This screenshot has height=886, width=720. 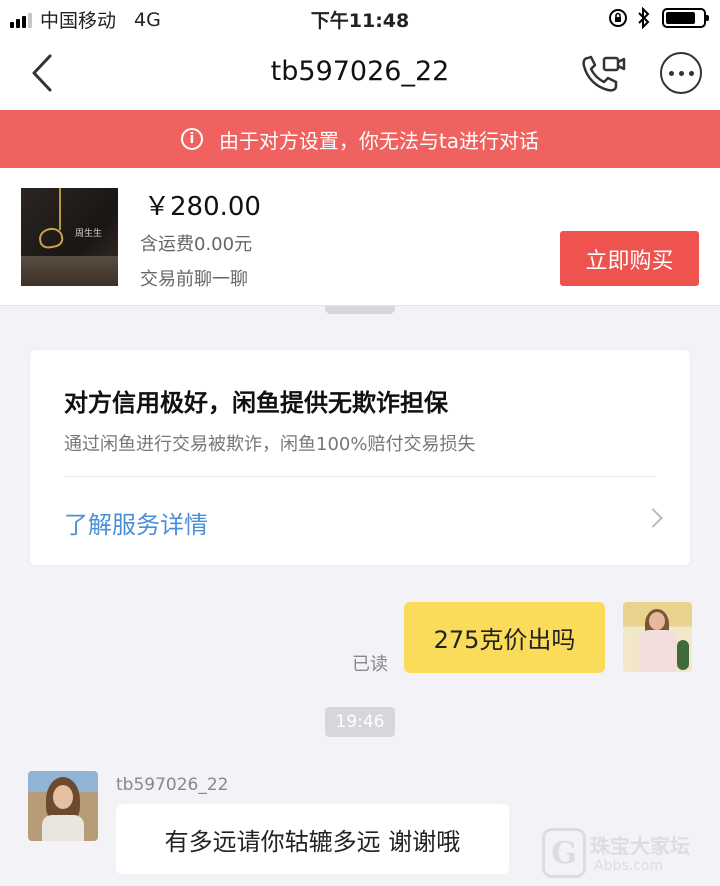 I want to click on call-button, so click(x=602, y=73).